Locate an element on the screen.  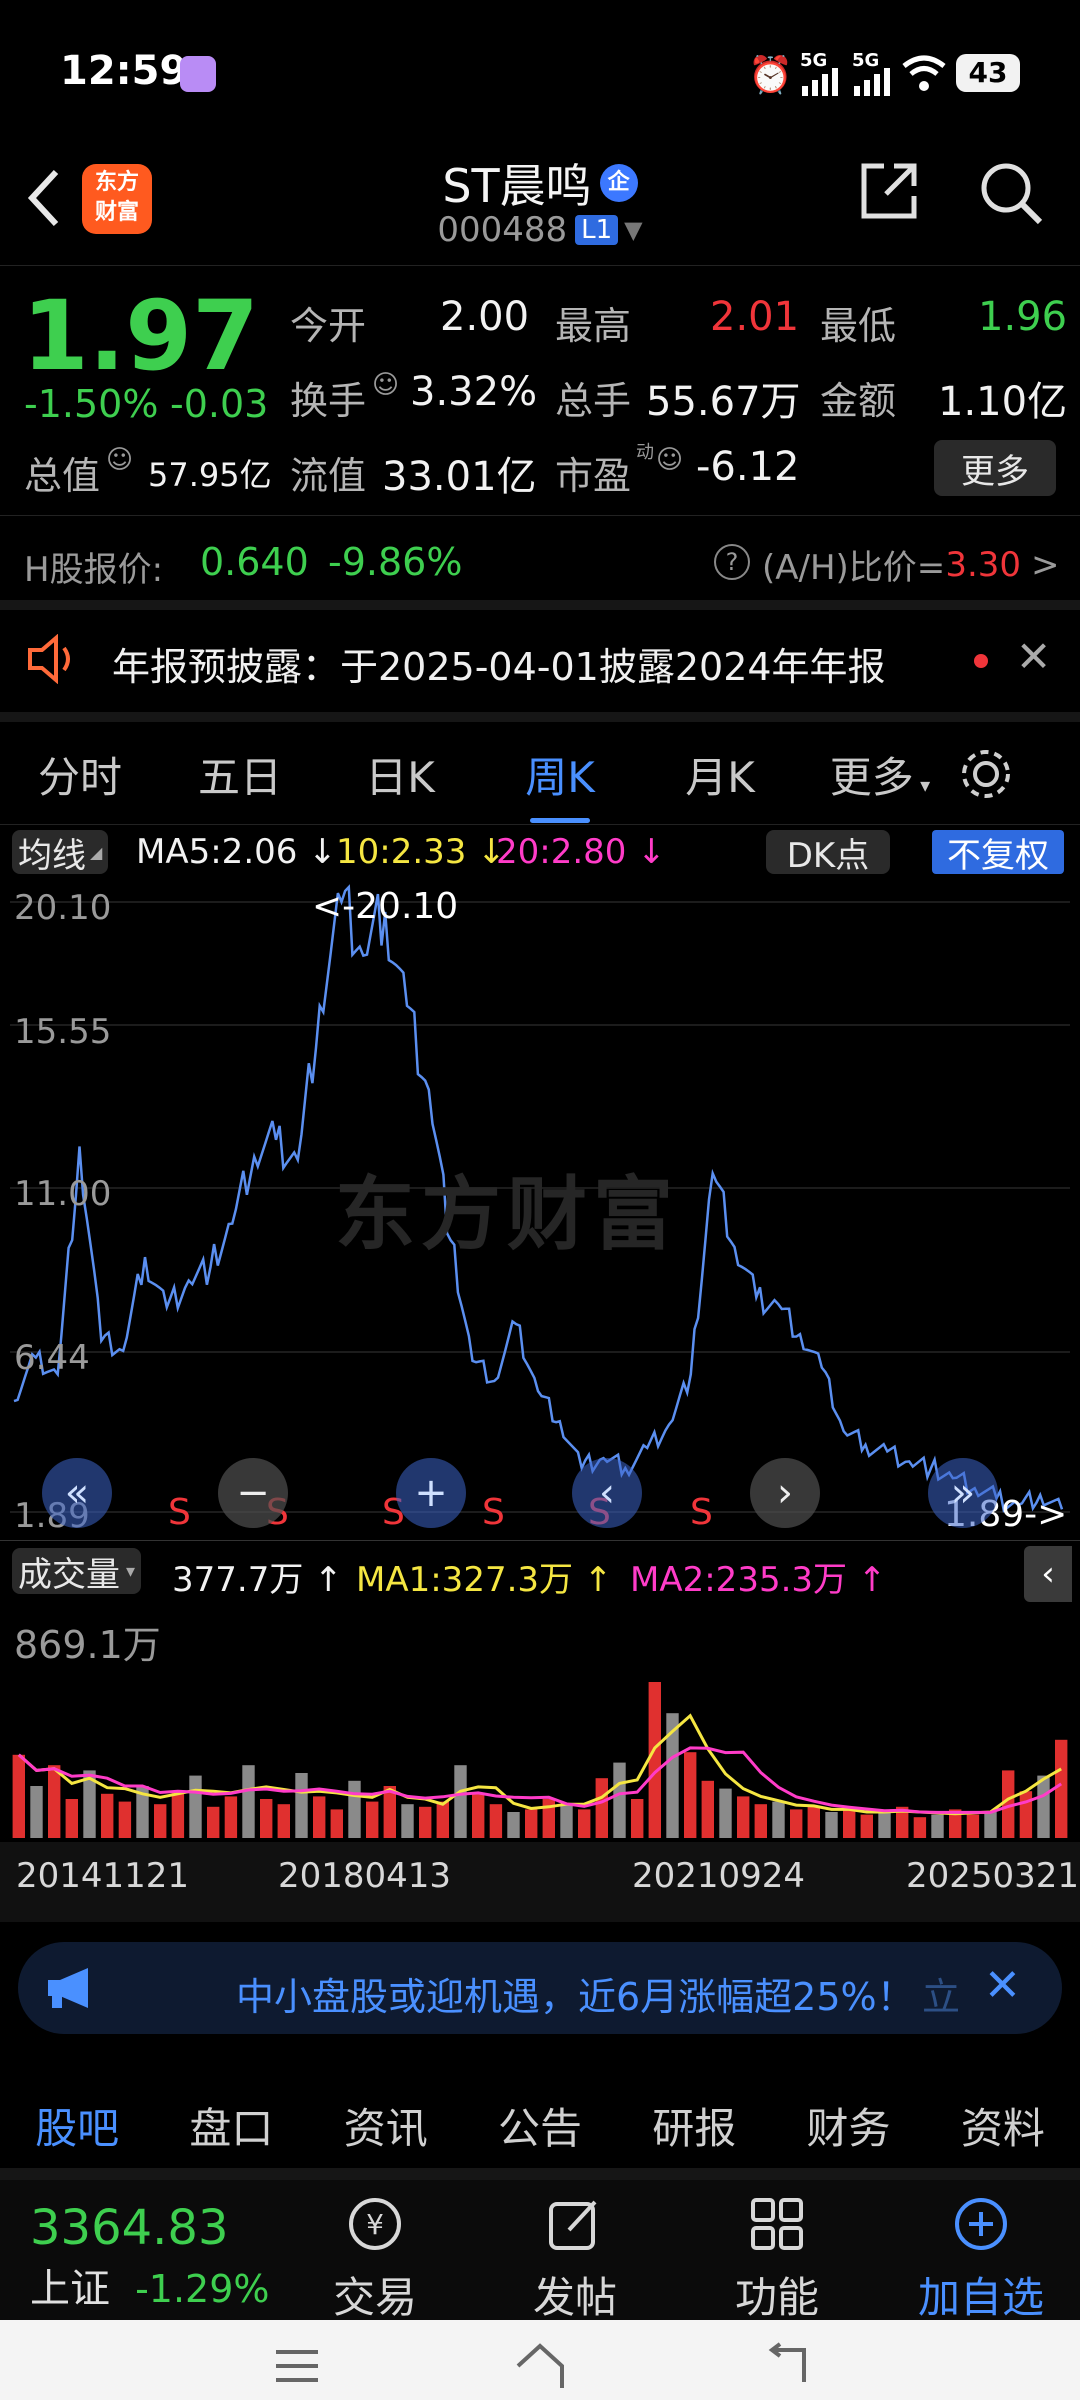
menu-icon is located at coordinates (297, 2366).